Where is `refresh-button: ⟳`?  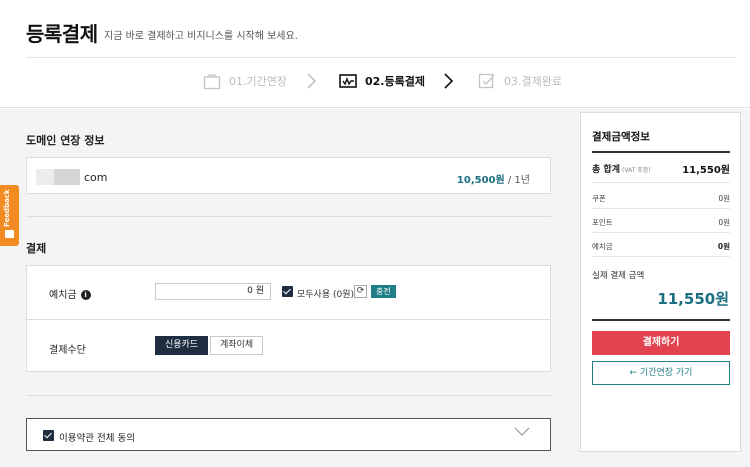
refresh-button: ⟳ is located at coordinates (360, 291).